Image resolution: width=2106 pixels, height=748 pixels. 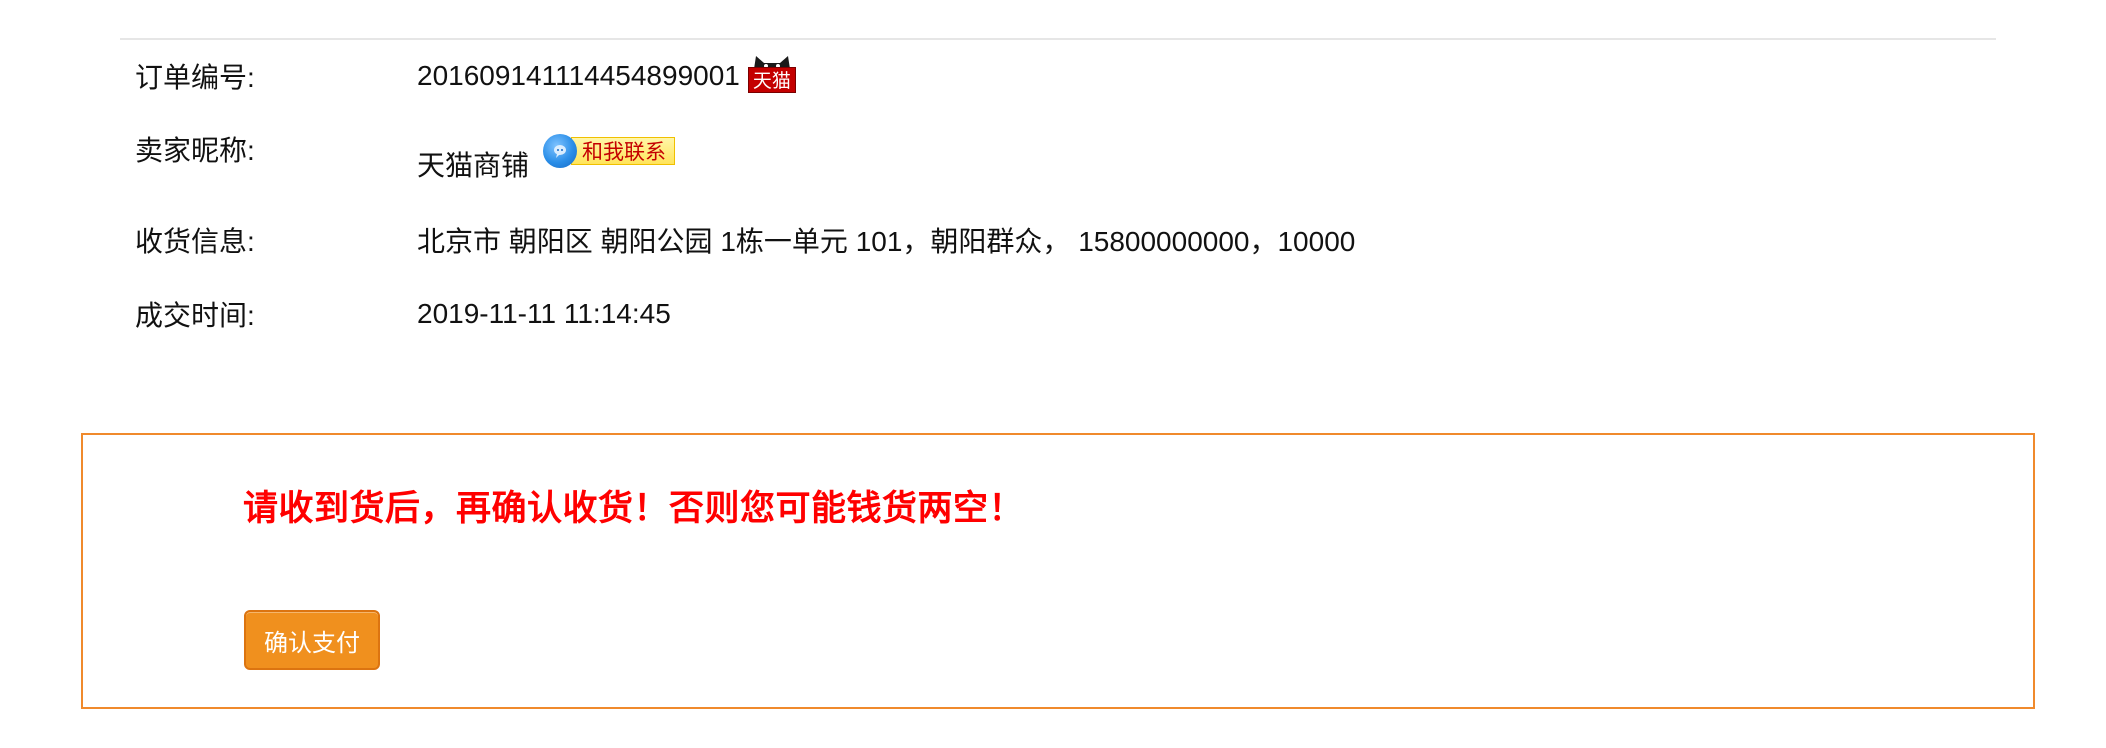 I want to click on seller-row: 卖家昵称: 天猫商铺 和我联系, so click(x=985, y=157).